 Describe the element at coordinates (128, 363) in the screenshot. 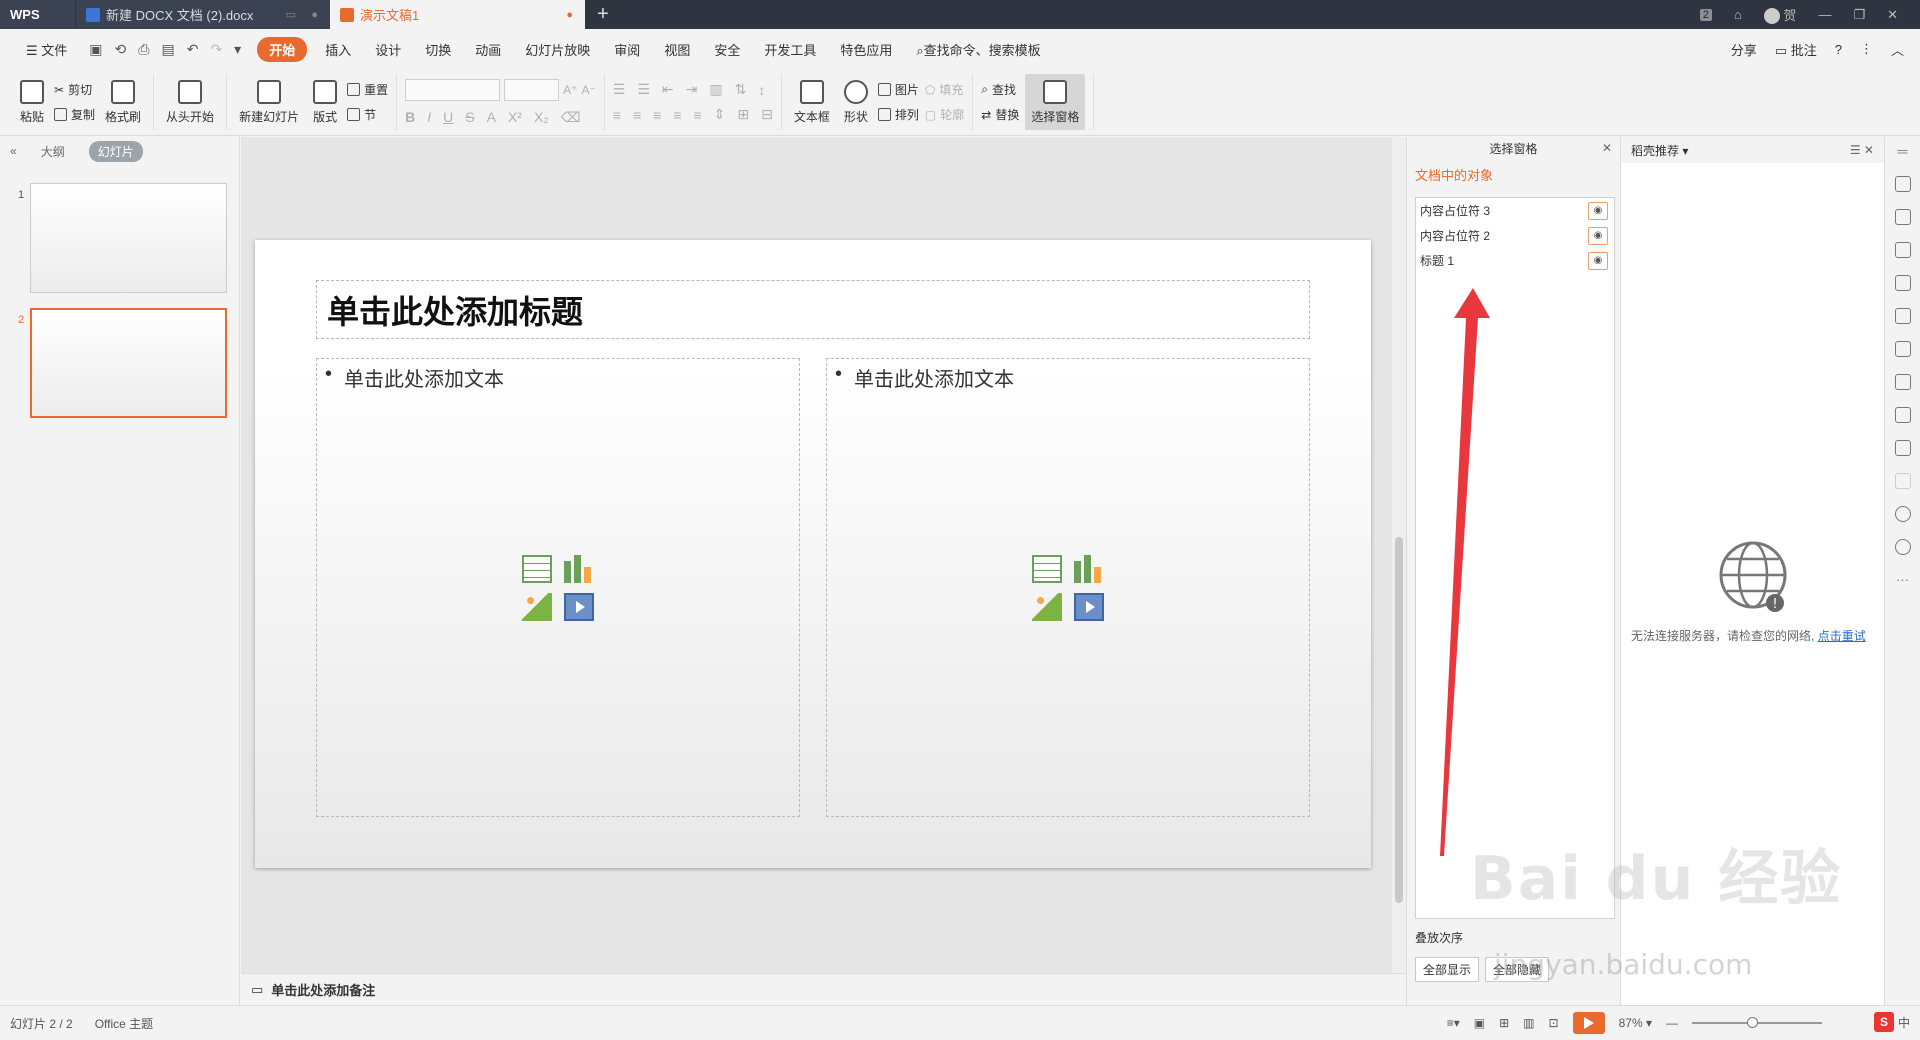

I see `slide-thumbnail-selected` at that location.